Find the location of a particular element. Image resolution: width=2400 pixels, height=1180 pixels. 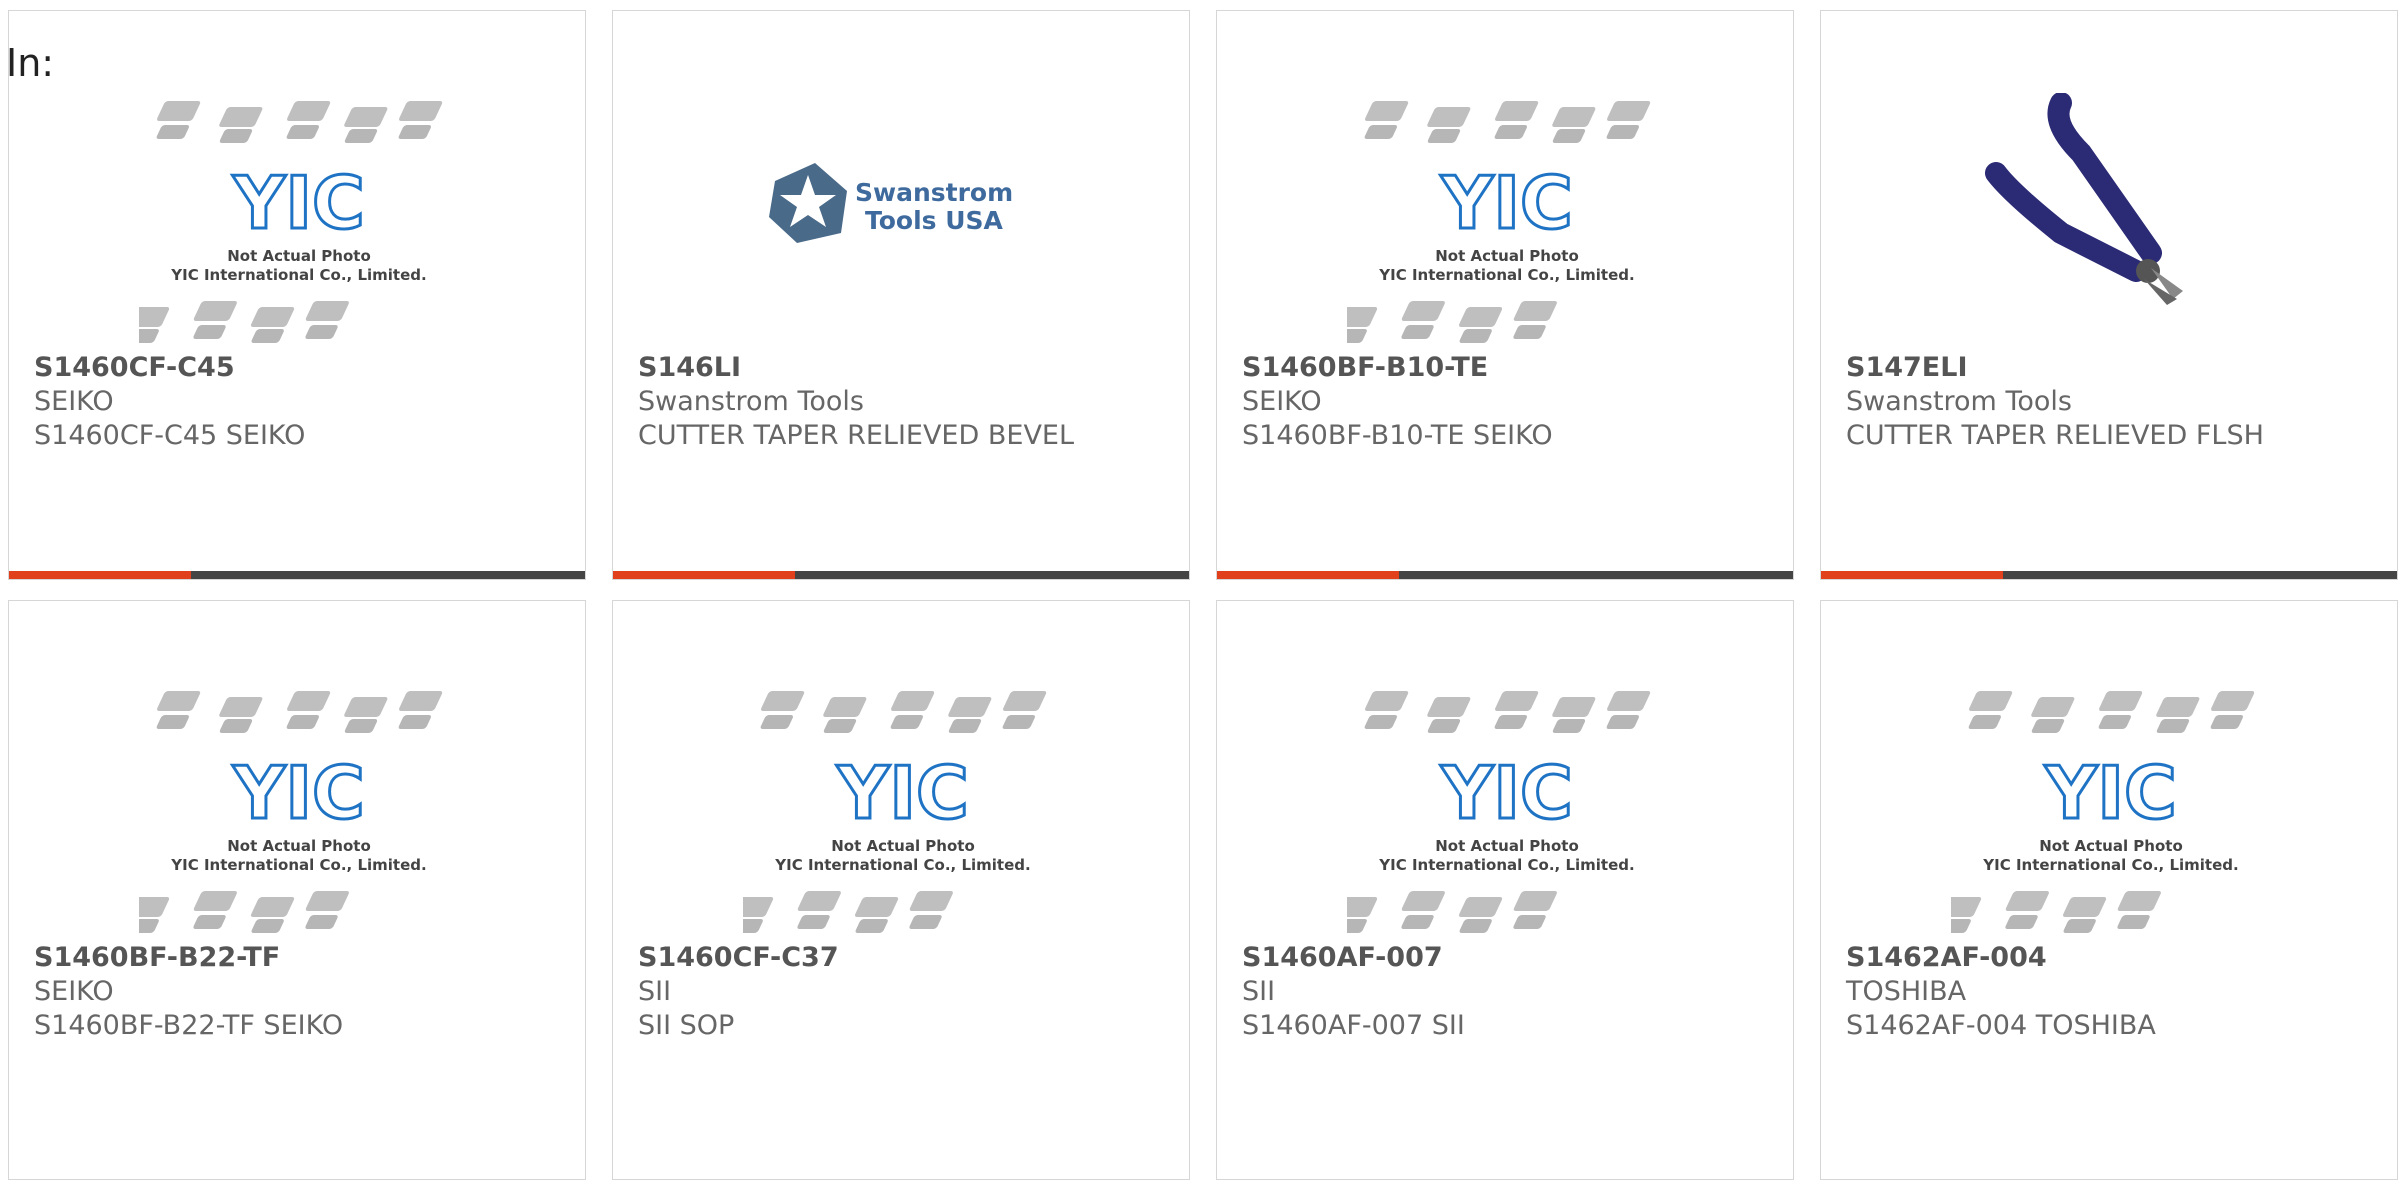

in-label: In: is located at coordinates (30, 63).